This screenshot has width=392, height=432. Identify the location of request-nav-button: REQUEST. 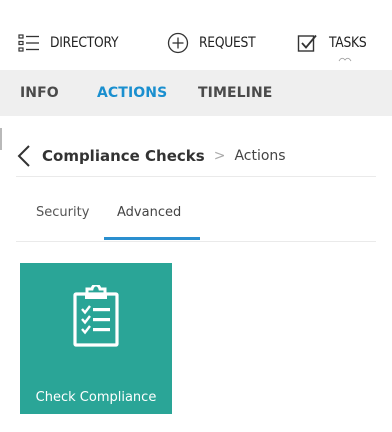
(215, 43).